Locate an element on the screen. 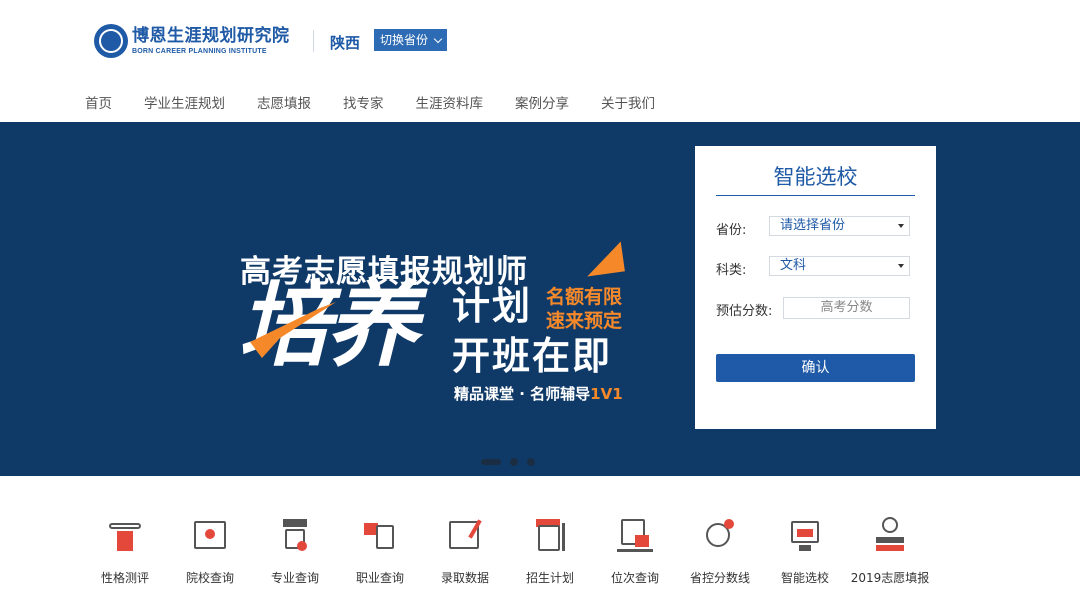  tool-label: 专业查询 is located at coordinates (294, 578).